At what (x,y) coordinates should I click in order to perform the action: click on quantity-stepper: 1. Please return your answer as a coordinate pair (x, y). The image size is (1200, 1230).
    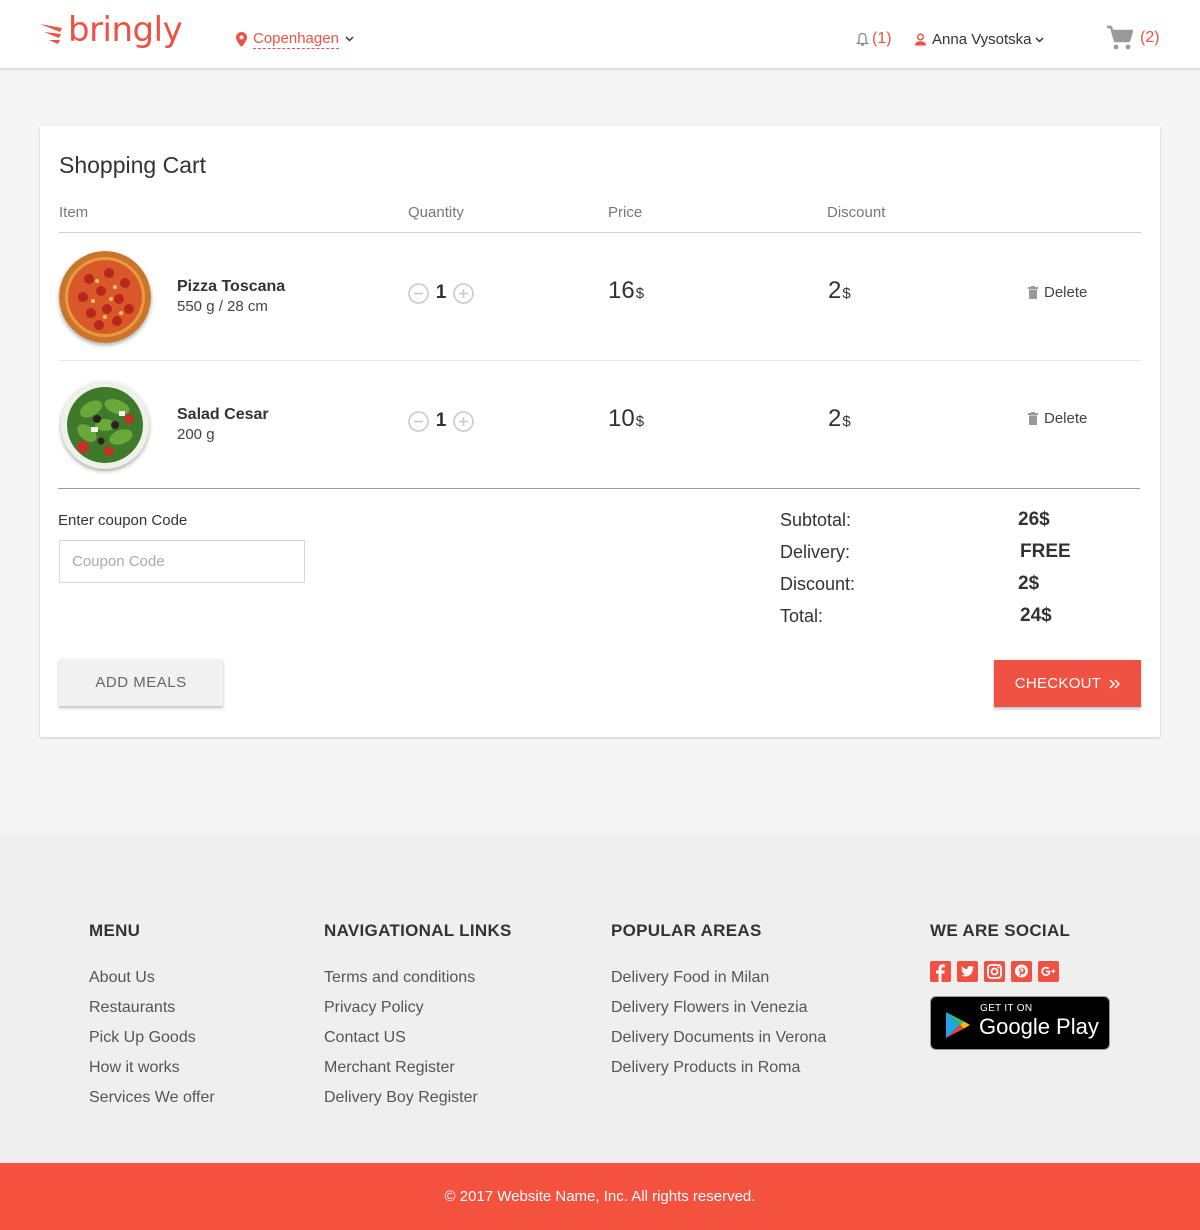
    Looking at the image, I should click on (441, 293).